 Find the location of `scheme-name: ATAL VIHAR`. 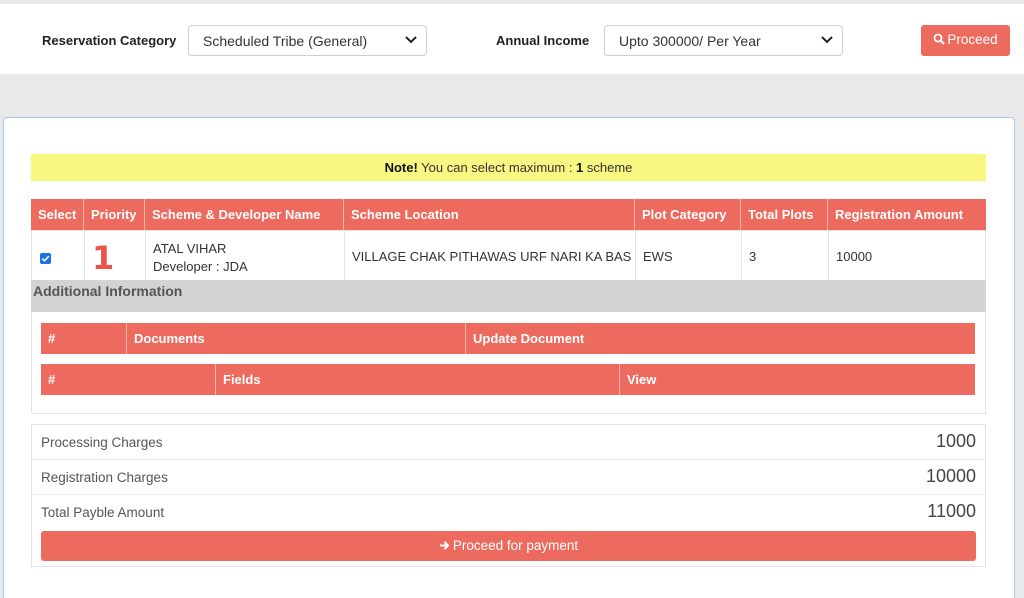

scheme-name: ATAL VIHAR is located at coordinates (190, 248).